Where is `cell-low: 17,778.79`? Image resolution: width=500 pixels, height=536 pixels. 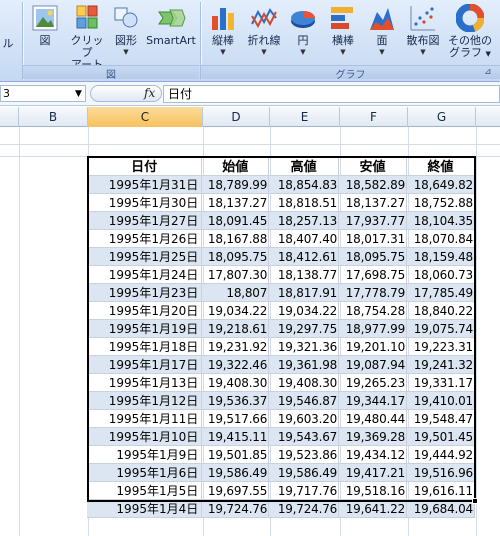 cell-low: 17,778.79 is located at coordinates (373, 292).